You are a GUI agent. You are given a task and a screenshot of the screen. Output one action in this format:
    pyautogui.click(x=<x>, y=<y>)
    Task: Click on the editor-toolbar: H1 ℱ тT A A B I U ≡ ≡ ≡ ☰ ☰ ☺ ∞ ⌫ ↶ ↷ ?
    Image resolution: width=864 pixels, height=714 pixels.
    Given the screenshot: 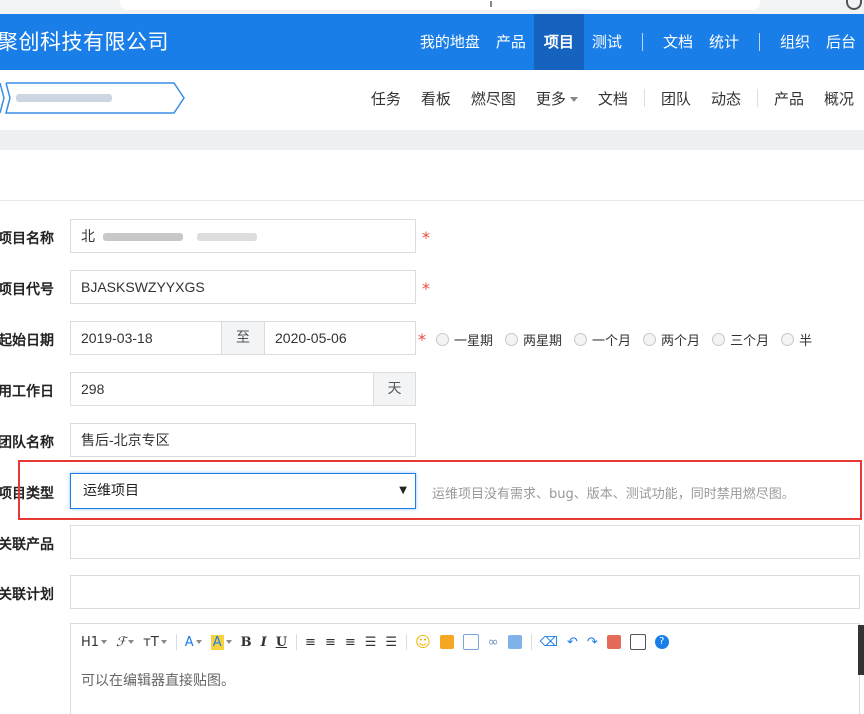 What is the action you would take?
    pyautogui.click(x=379, y=642)
    